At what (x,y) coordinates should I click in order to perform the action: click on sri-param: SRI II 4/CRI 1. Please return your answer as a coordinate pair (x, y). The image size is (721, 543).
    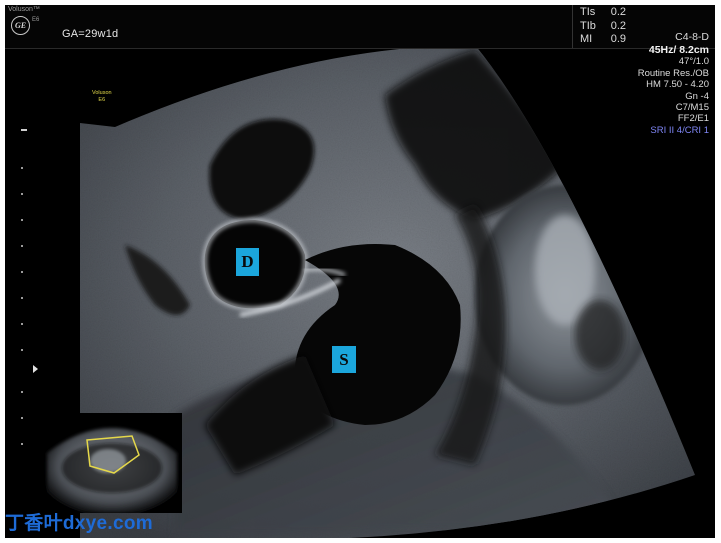
    Looking at the image, I should click on (679, 130).